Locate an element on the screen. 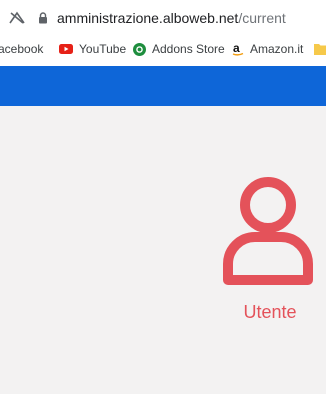  bookmark-folder is located at coordinates (320, 49).